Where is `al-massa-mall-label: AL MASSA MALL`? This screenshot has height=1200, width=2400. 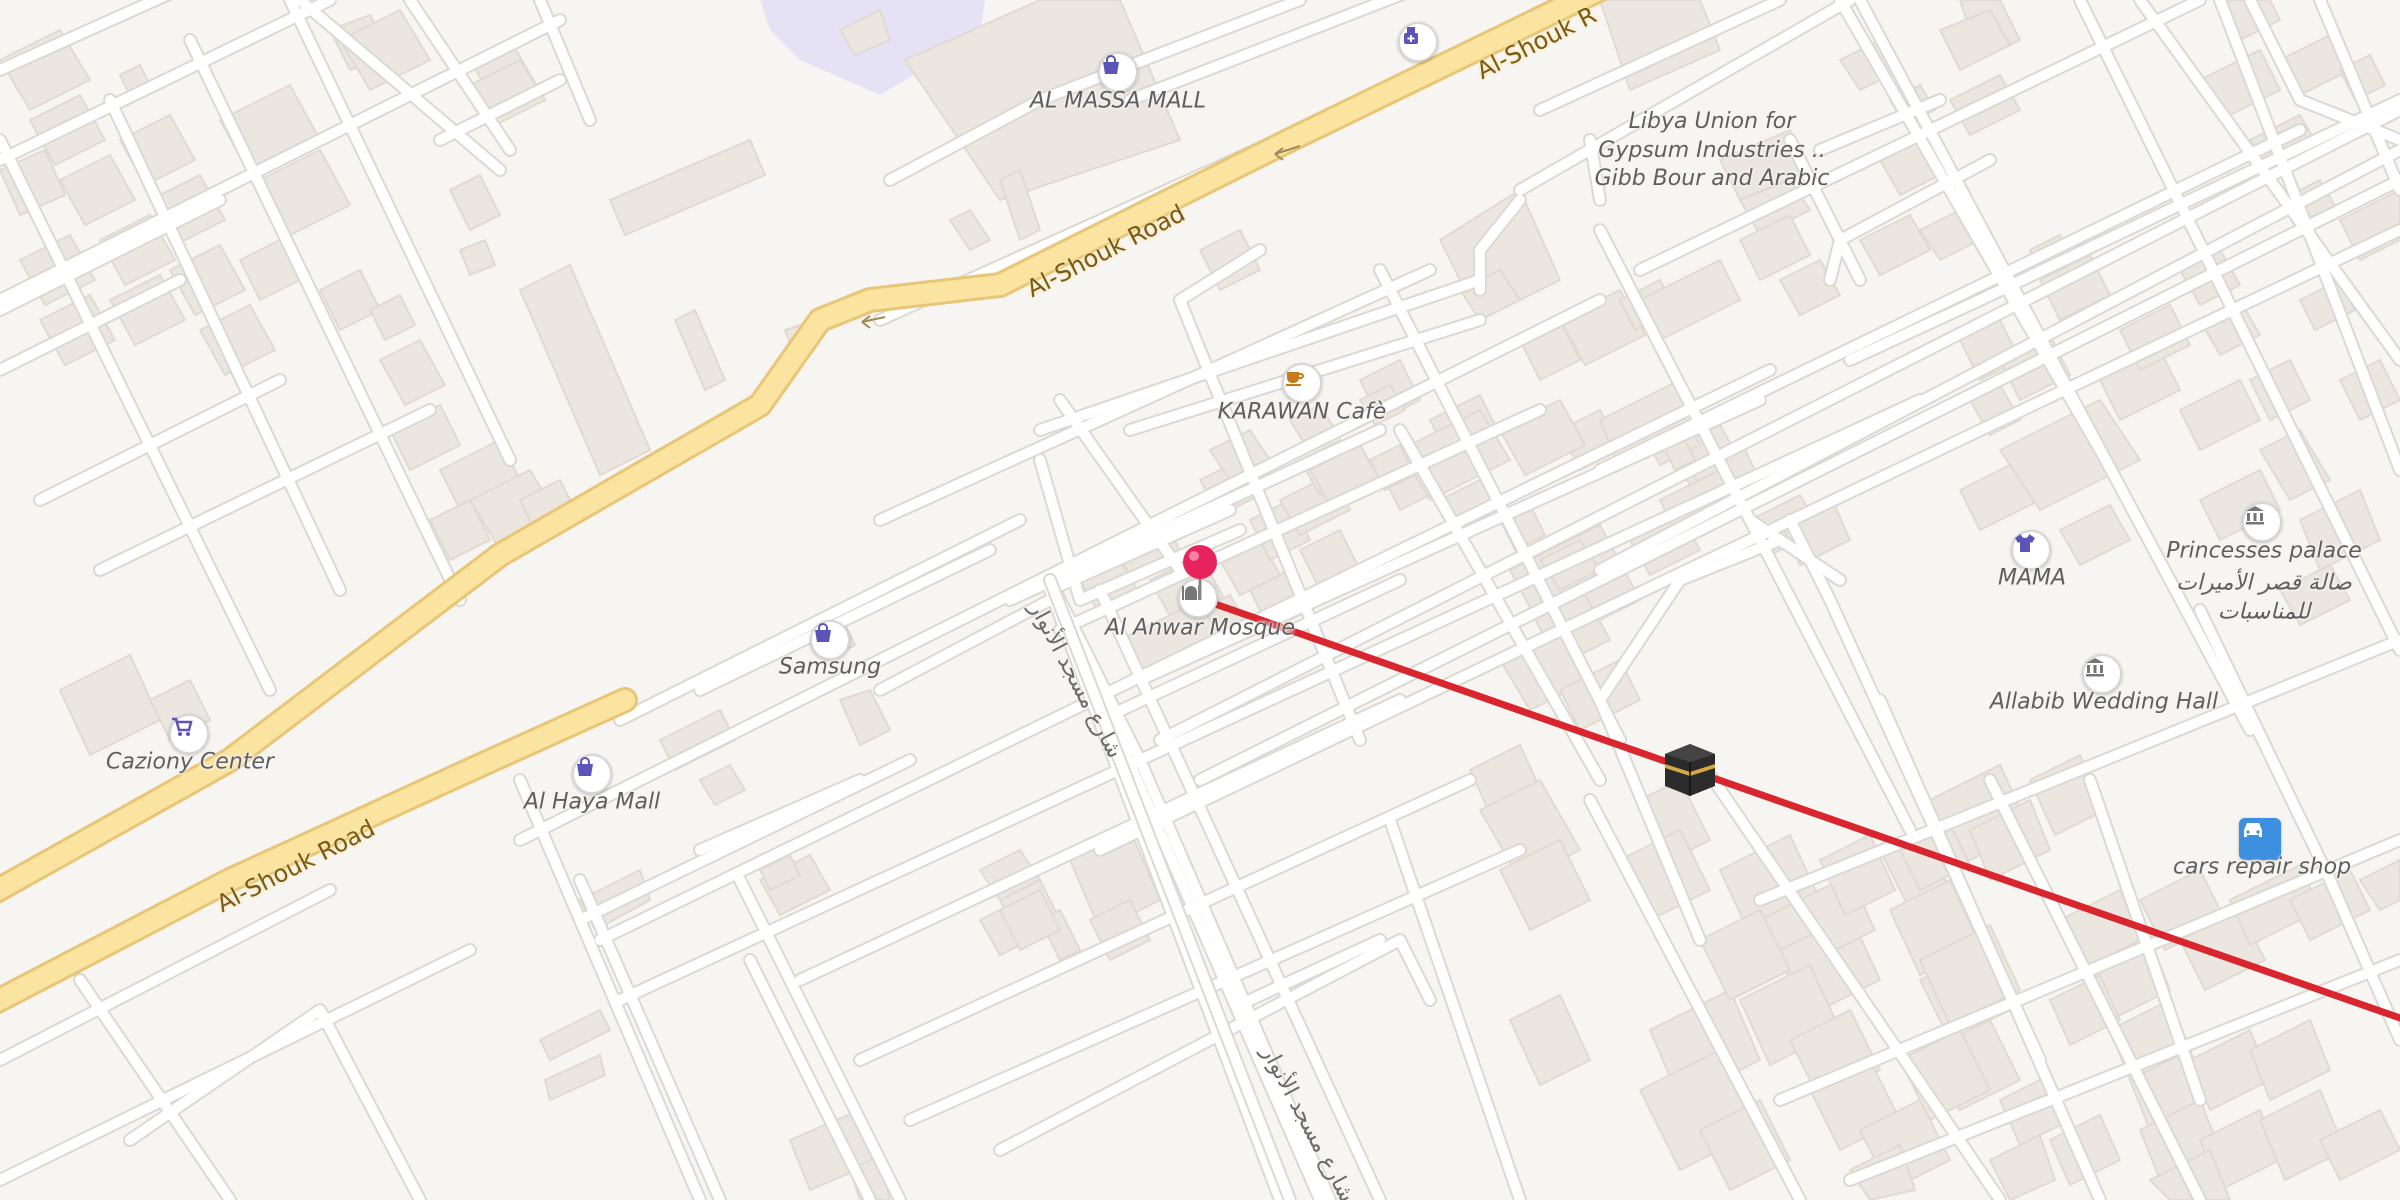 al-massa-mall-label: AL MASSA MALL is located at coordinates (1118, 101).